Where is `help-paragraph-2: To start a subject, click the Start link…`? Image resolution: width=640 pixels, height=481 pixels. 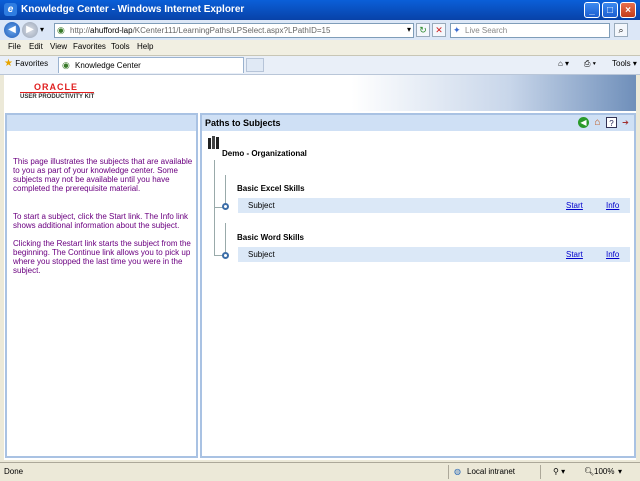
help-paragraph-2: To start a subject, click the Start link… is located at coordinates (101, 221).